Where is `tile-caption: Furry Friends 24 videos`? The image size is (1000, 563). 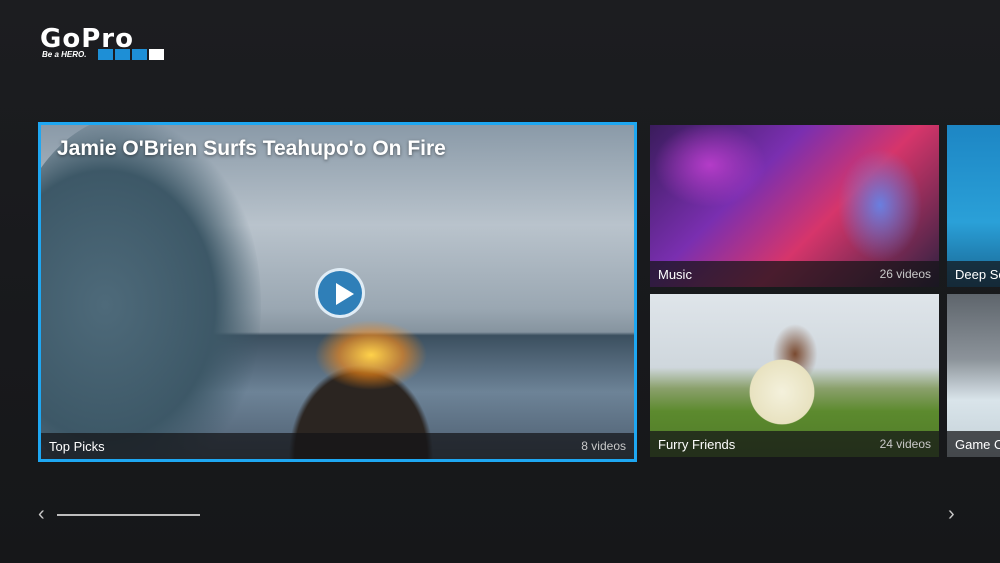 tile-caption: Furry Friends 24 videos is located at coordinates (794, 444).